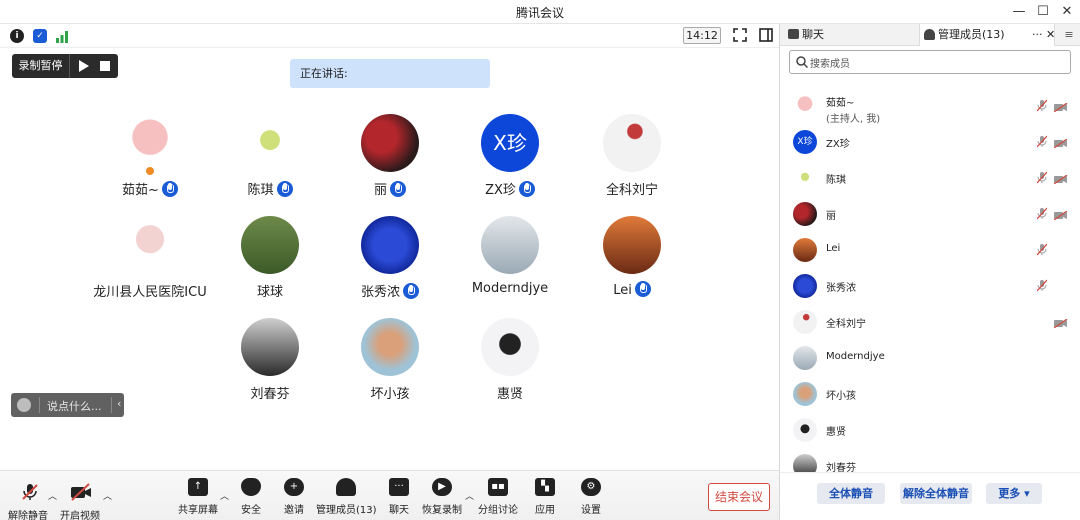  Describe the element at coordinates (24, 405) in the screenshot. I see `emoji-icon` at that location.